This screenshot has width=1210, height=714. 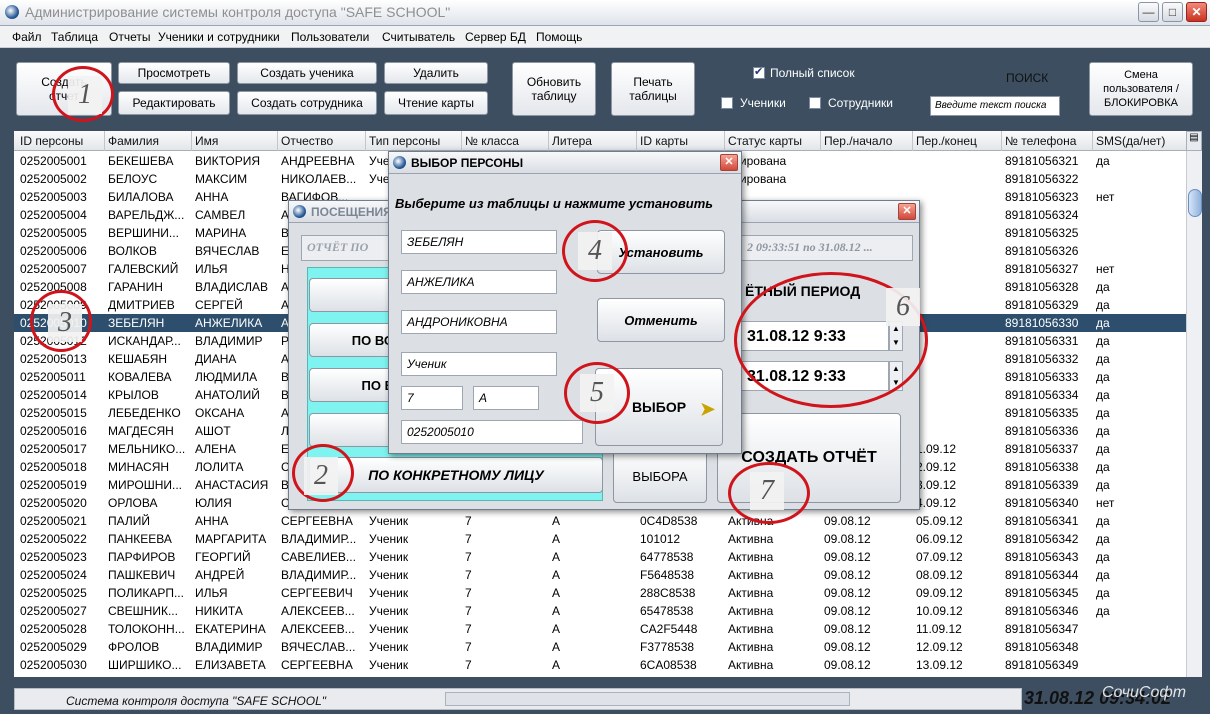 I want to click on create-employee-button: Создать сотрудника, so click(x=307, y=103).